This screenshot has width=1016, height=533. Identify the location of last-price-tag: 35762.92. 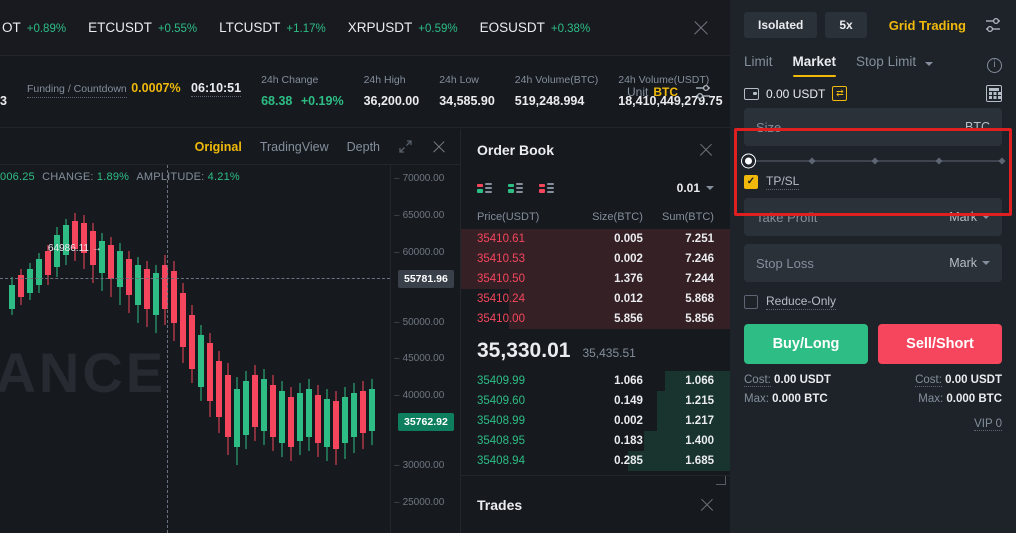
(426, 422).